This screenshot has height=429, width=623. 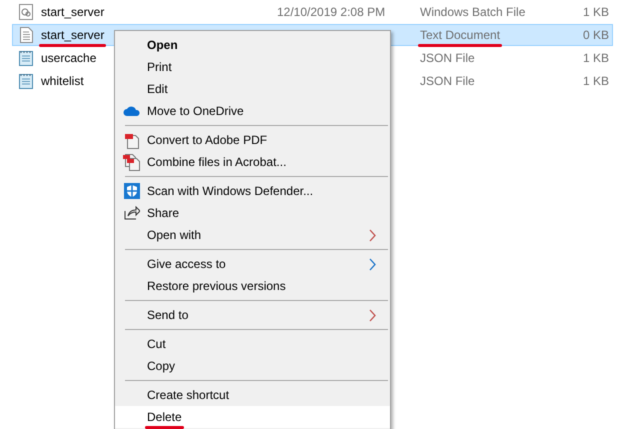 What do you see at coordinates (596, 35) in the screenshot?
I see `file-size: 0 KB` at bounding box center [596, 35].